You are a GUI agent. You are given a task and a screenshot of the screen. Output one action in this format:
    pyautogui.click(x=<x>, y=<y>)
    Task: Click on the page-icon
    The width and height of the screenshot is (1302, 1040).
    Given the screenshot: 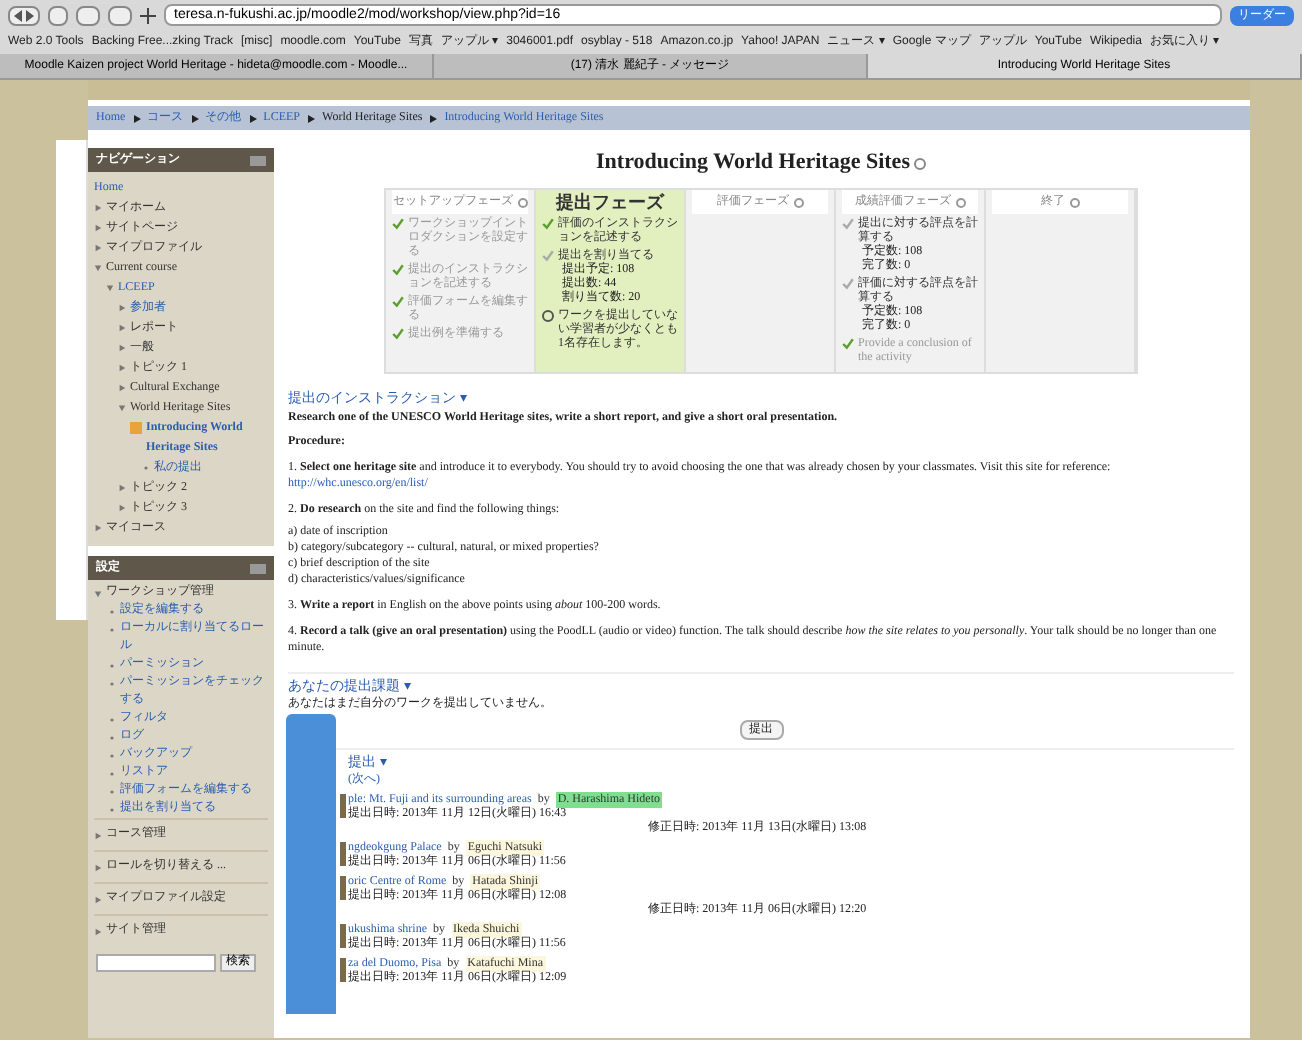 What is the action you would take?
    pyautogui.click(x=136, y=428)
    